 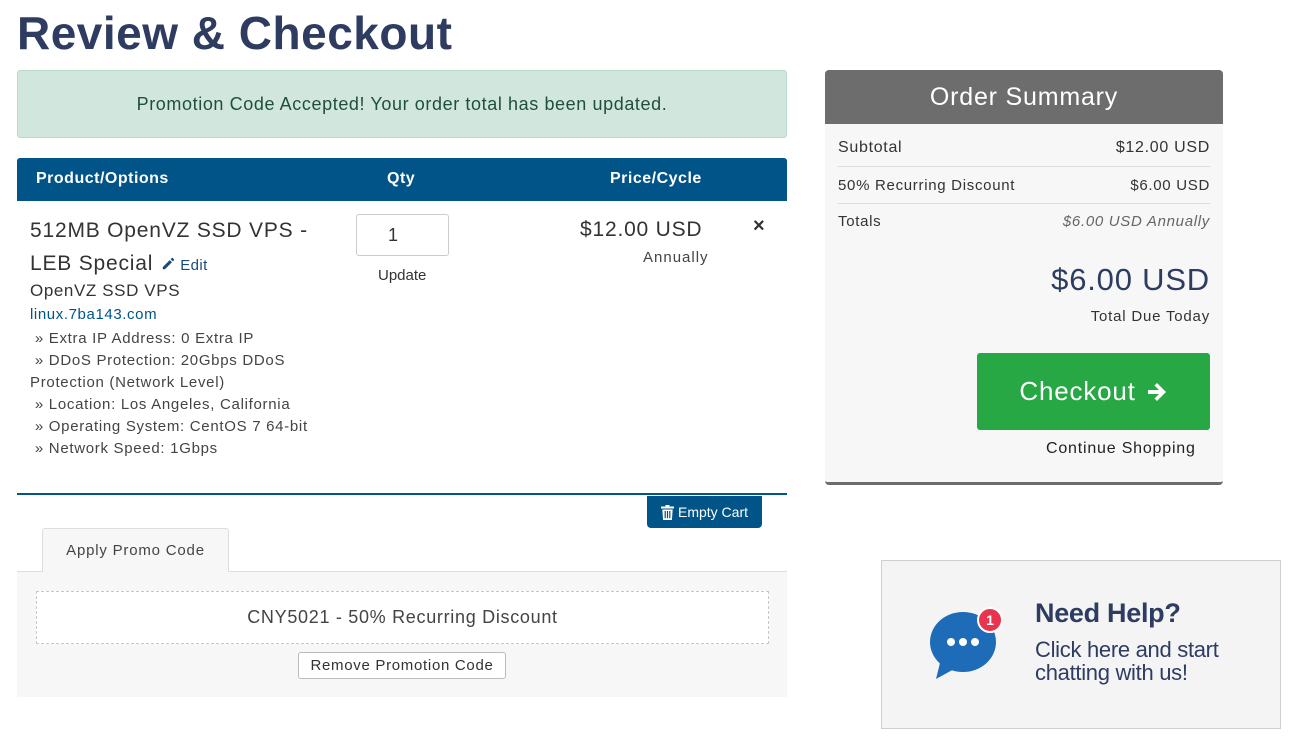 I want to click on subtotal-value: $12.00 USD, so click(x=1162, y=147).